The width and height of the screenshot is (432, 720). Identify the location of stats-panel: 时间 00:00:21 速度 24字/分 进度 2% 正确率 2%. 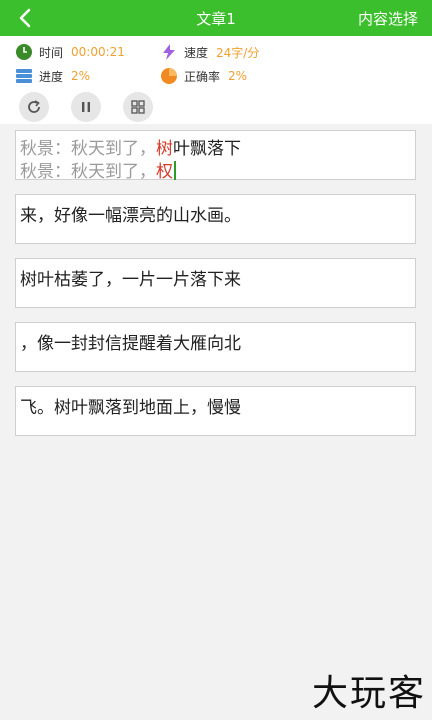
(216, 62).